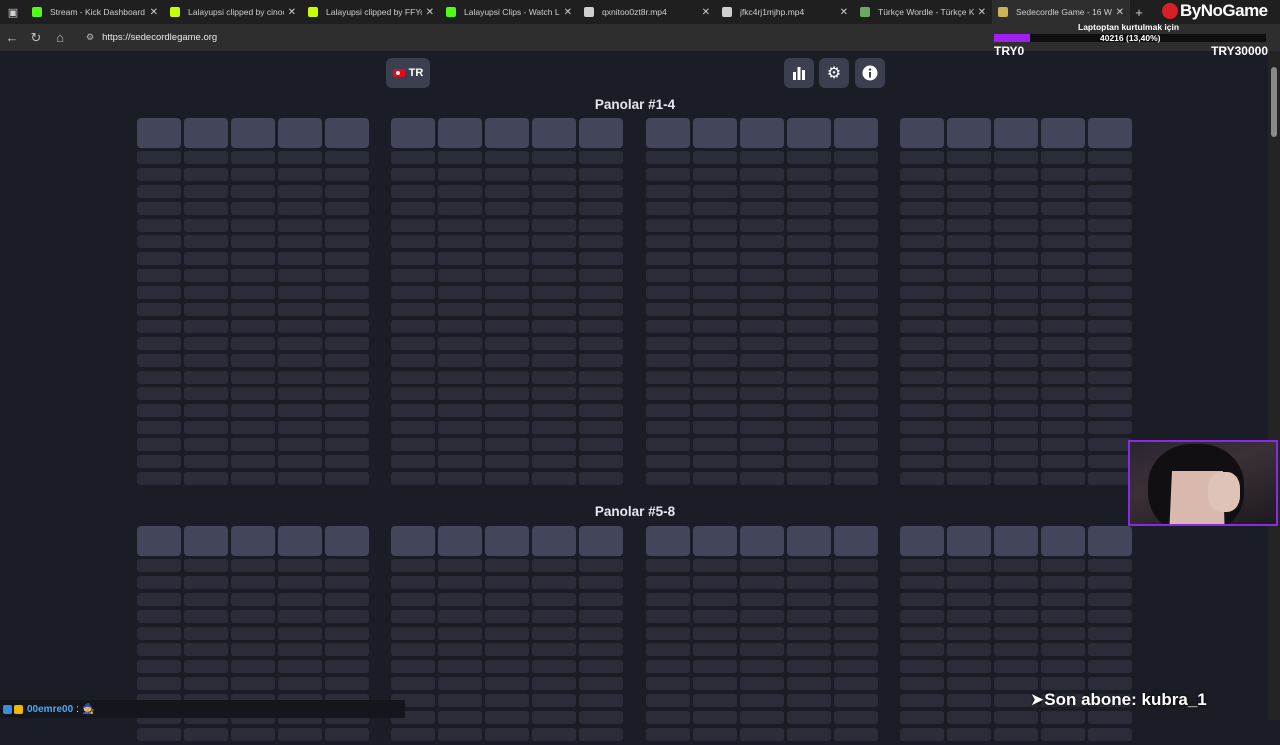 The height and width of the screenshot is (745, 1280). What do you see at coordinates (834, 73) in the screenshot?
I see `settings-button: ⚙` at bounding box center [834, 73].